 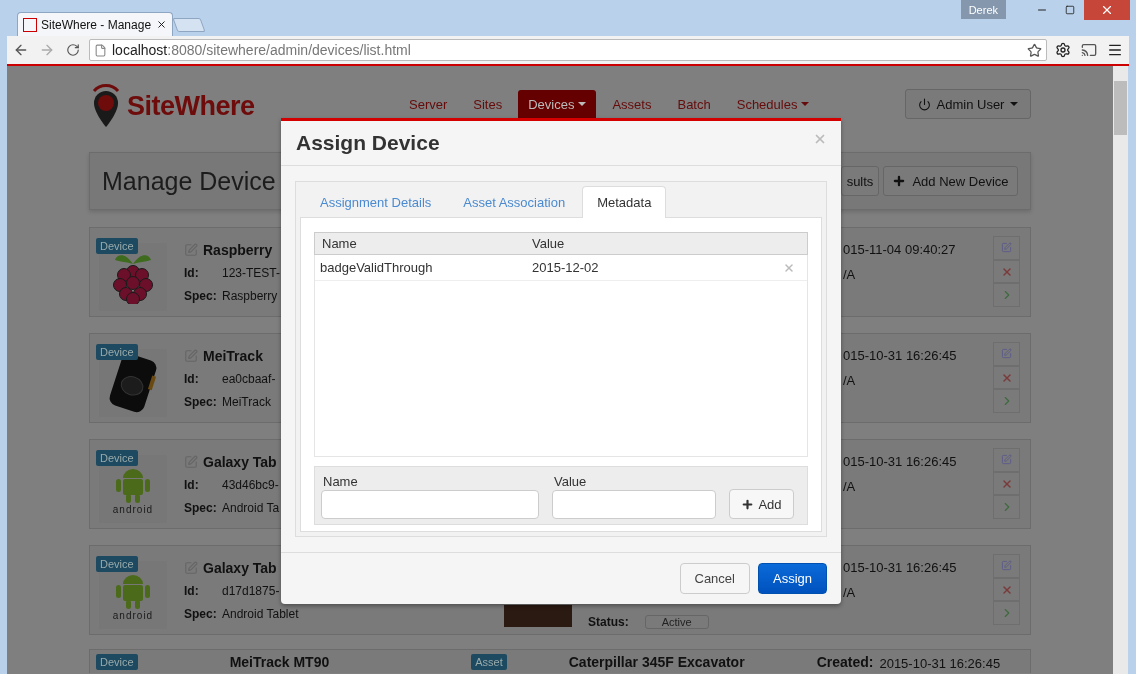 What do you see at coordinates (376, 268) in the screenshot?
I see `table-cell-text: badgeValidThrough` at bounding box center [376, 268].